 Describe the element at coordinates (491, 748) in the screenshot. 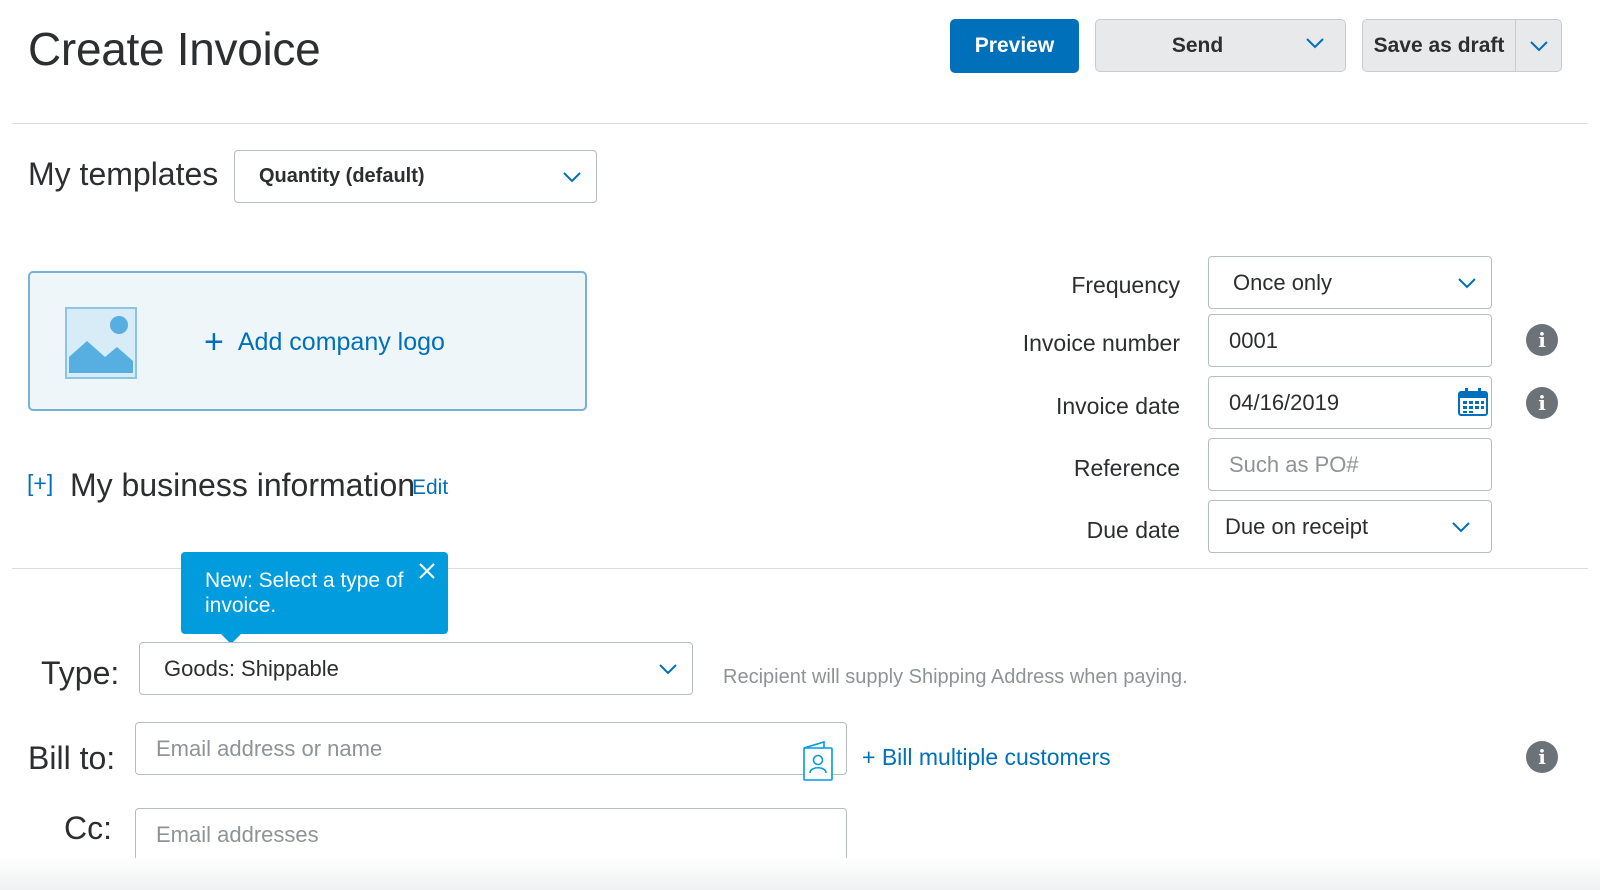

I see `bill-to-field` at that location.